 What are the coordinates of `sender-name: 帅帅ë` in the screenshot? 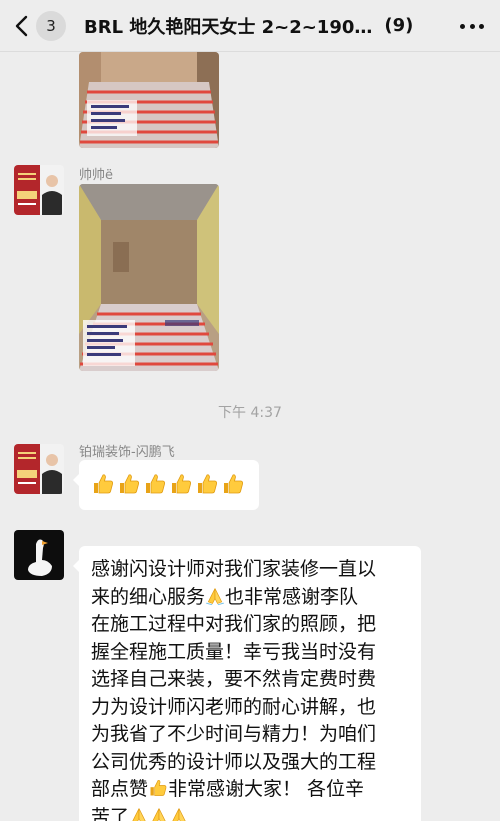 It's located at (96, 175).